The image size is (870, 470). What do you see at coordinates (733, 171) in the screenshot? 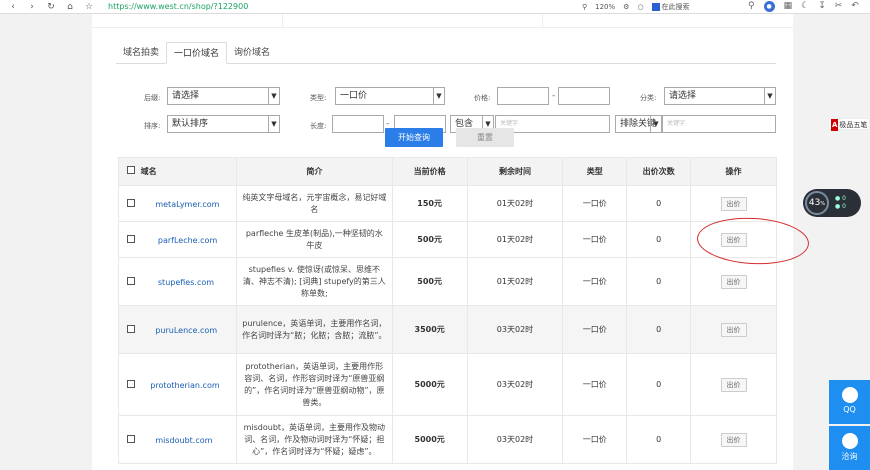
I see `header-action: 操作` at bounding box center [733, 171].